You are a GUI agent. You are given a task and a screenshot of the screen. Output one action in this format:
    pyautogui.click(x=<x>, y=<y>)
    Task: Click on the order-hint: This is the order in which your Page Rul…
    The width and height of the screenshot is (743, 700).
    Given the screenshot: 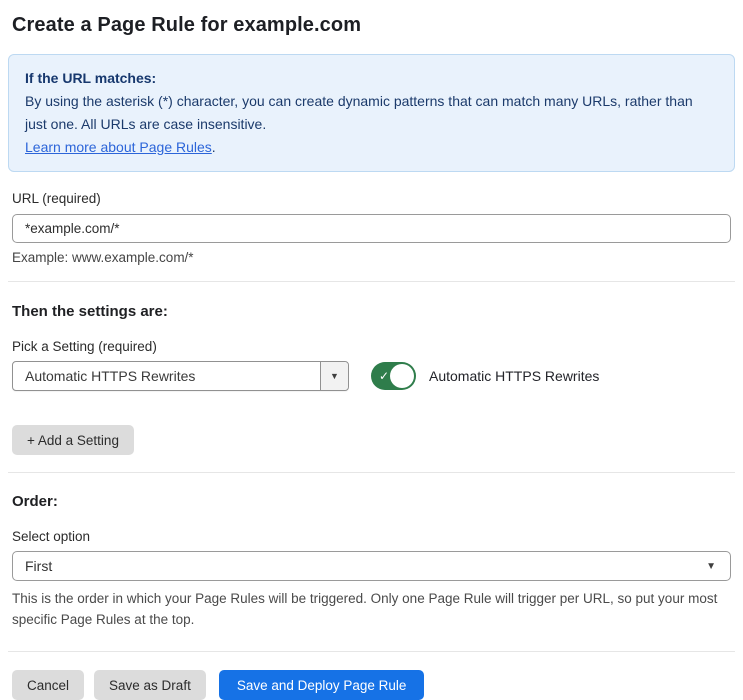 What is the action you would take?
    pyautogui.click(x=365, y=609)
    